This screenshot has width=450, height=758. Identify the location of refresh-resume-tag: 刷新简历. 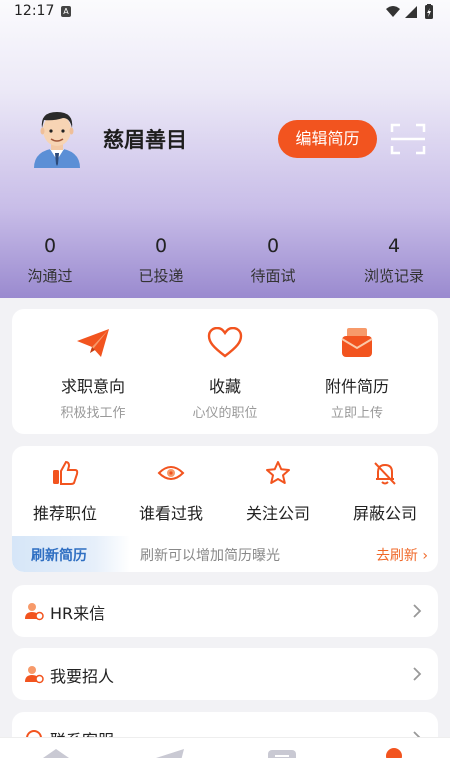
(71, 554).